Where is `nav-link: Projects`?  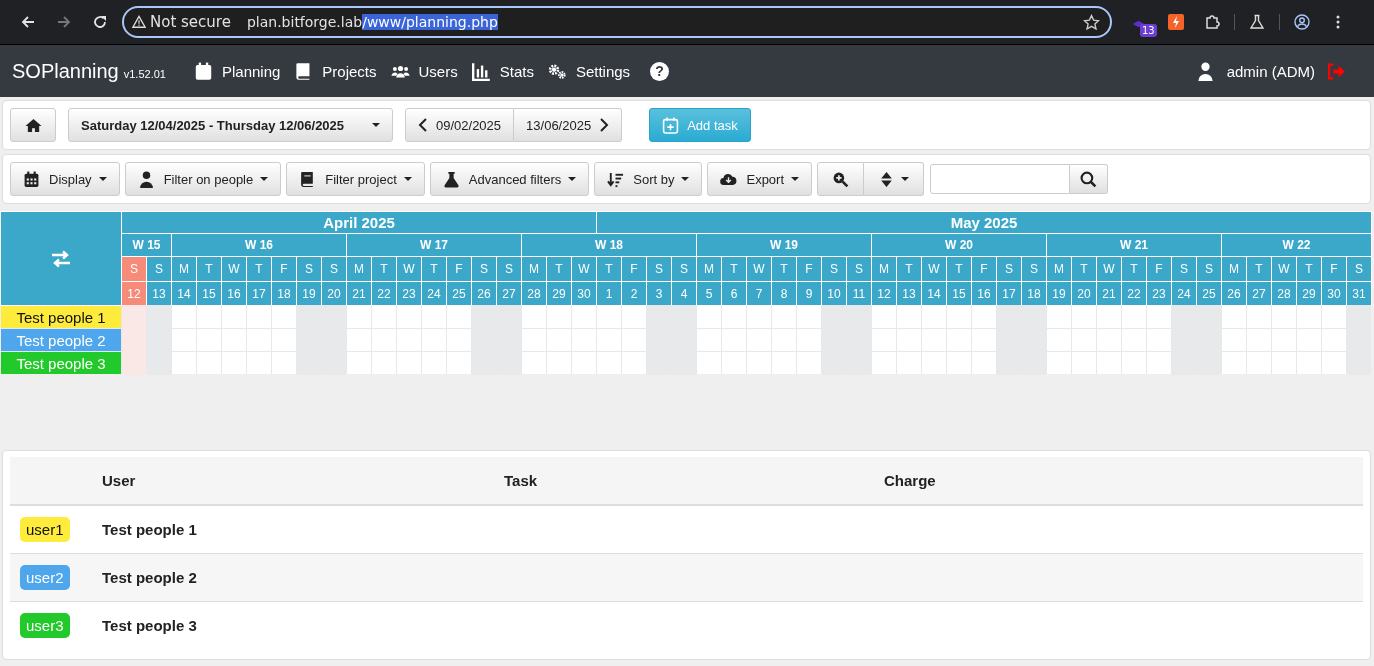
nav-link: Projects is located at coordinates (335, 71).